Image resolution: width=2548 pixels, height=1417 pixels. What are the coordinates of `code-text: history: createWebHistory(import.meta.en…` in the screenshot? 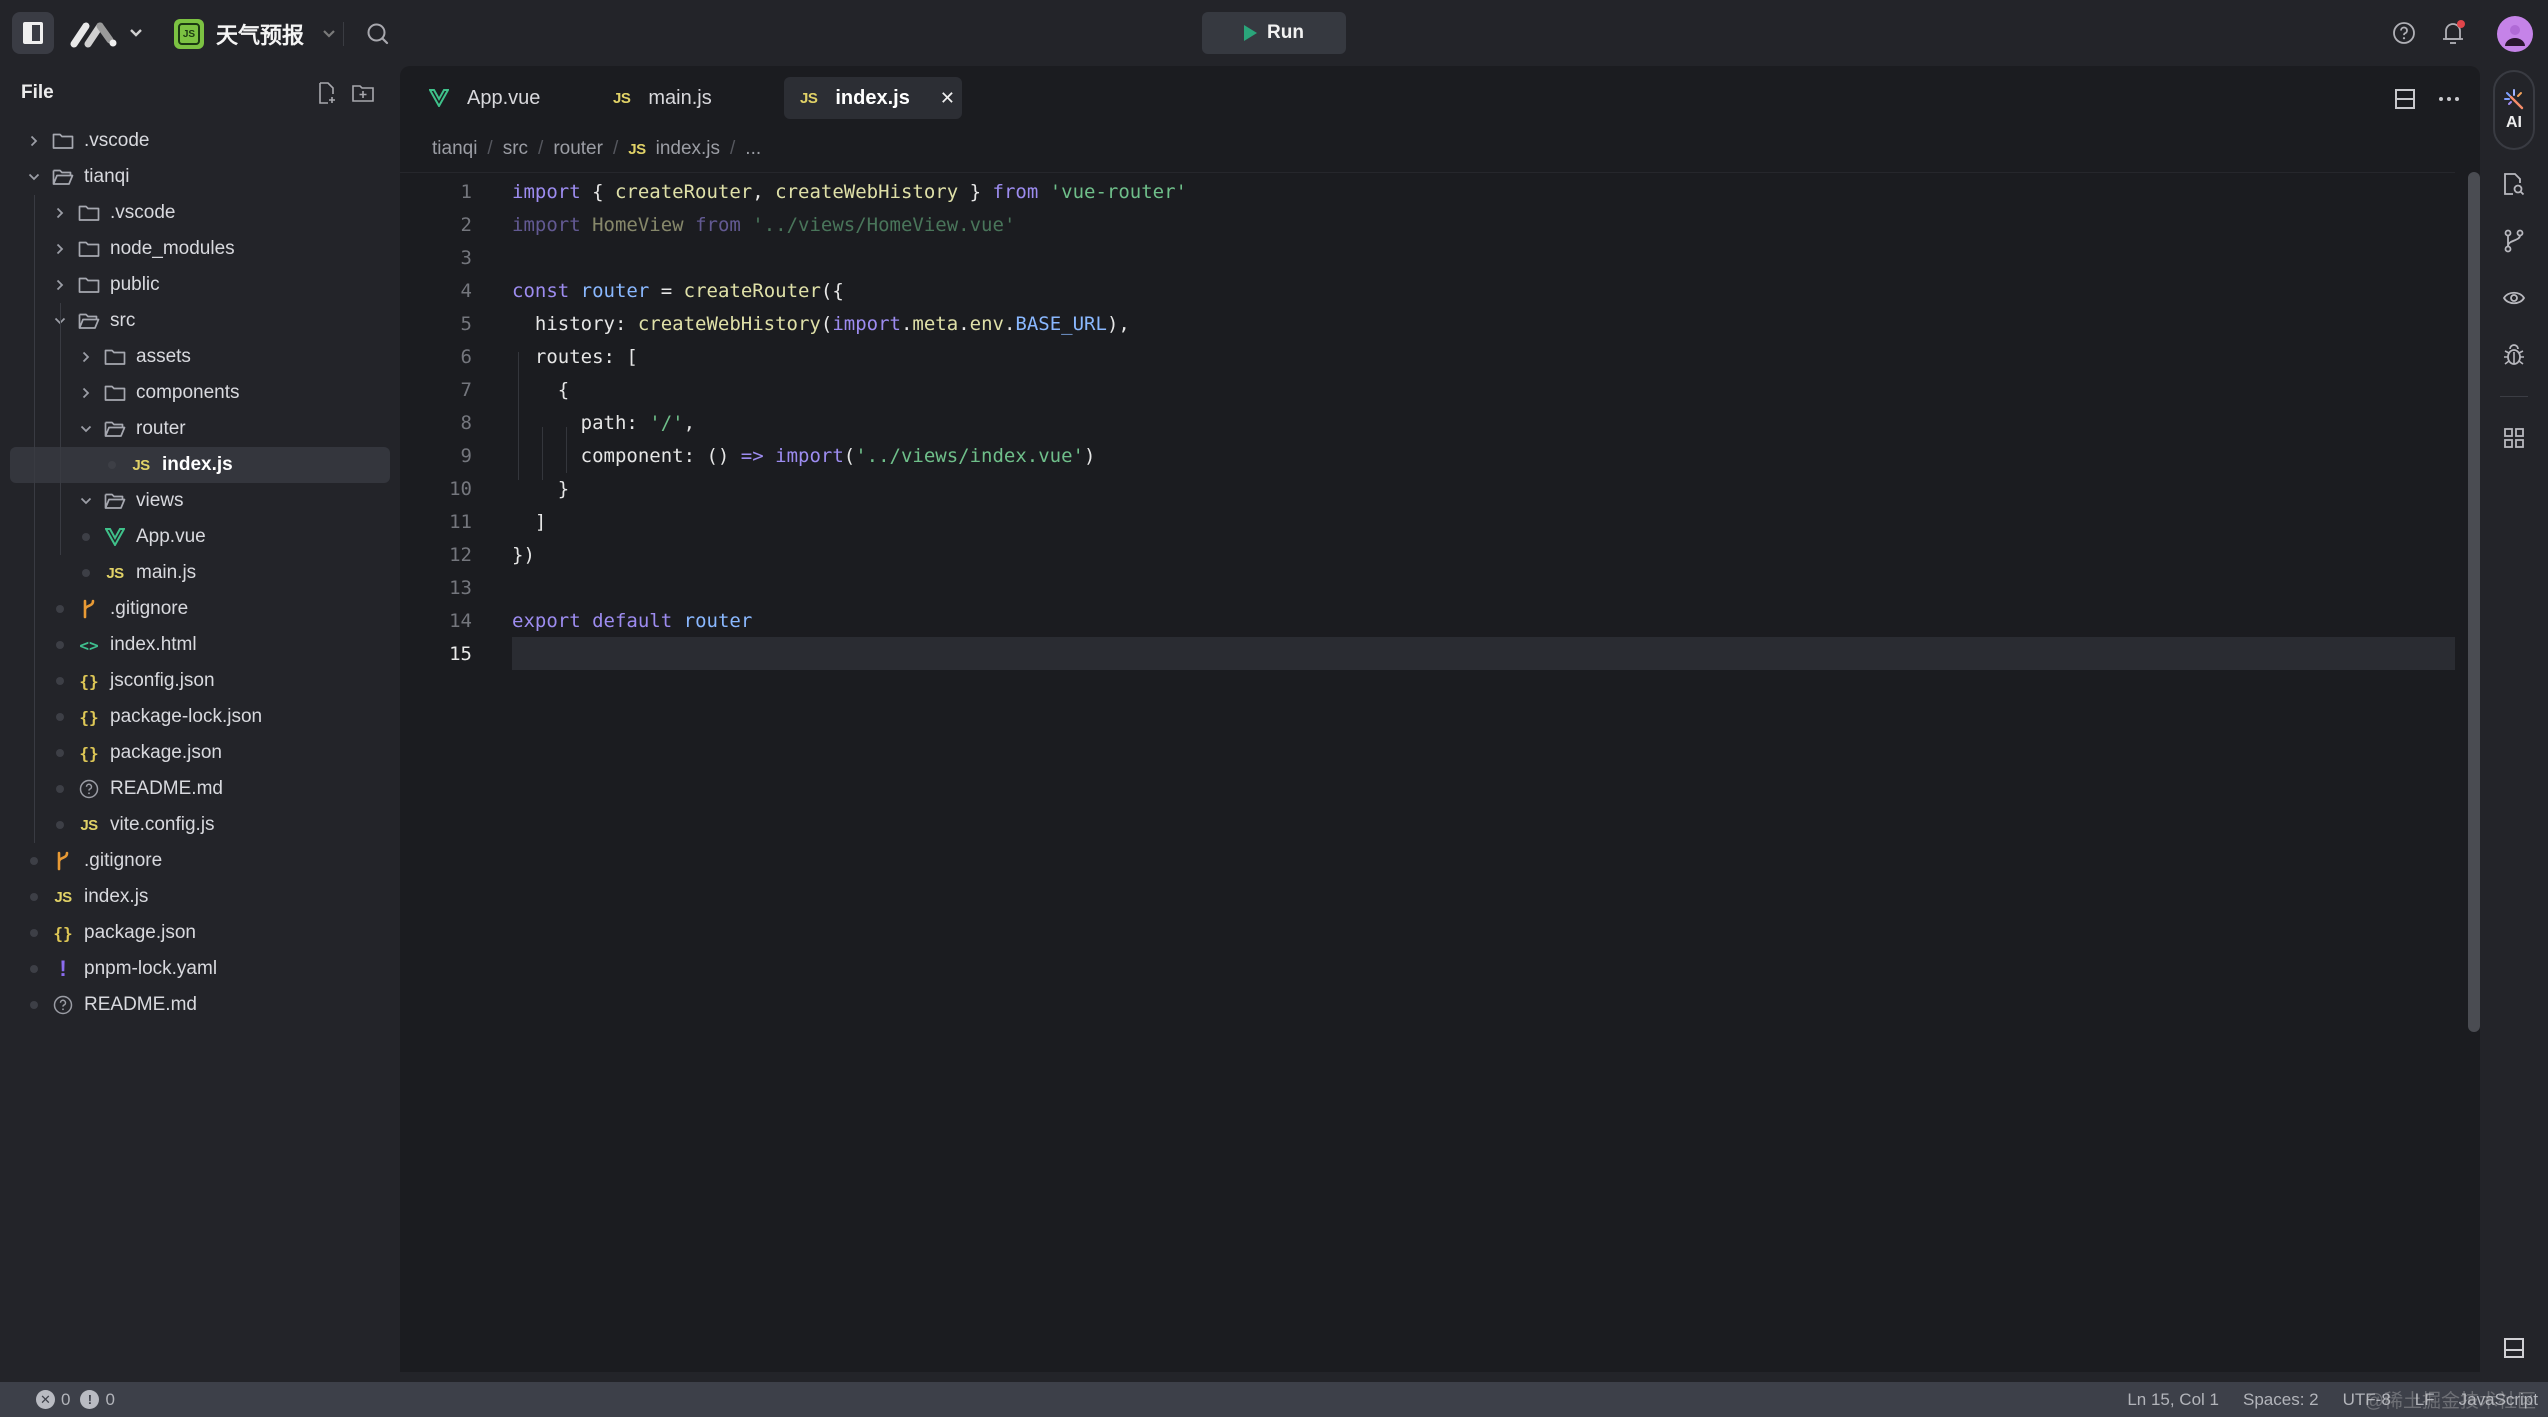 It's located at (821, 323).